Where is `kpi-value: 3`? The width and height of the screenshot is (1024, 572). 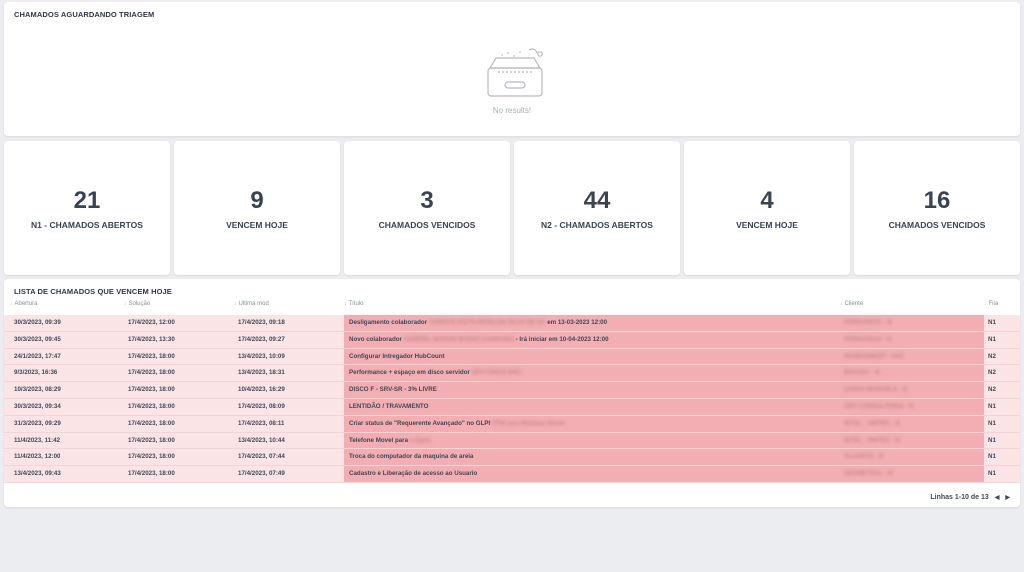
kpi-value: 3 is located at coordinates (427, 200).